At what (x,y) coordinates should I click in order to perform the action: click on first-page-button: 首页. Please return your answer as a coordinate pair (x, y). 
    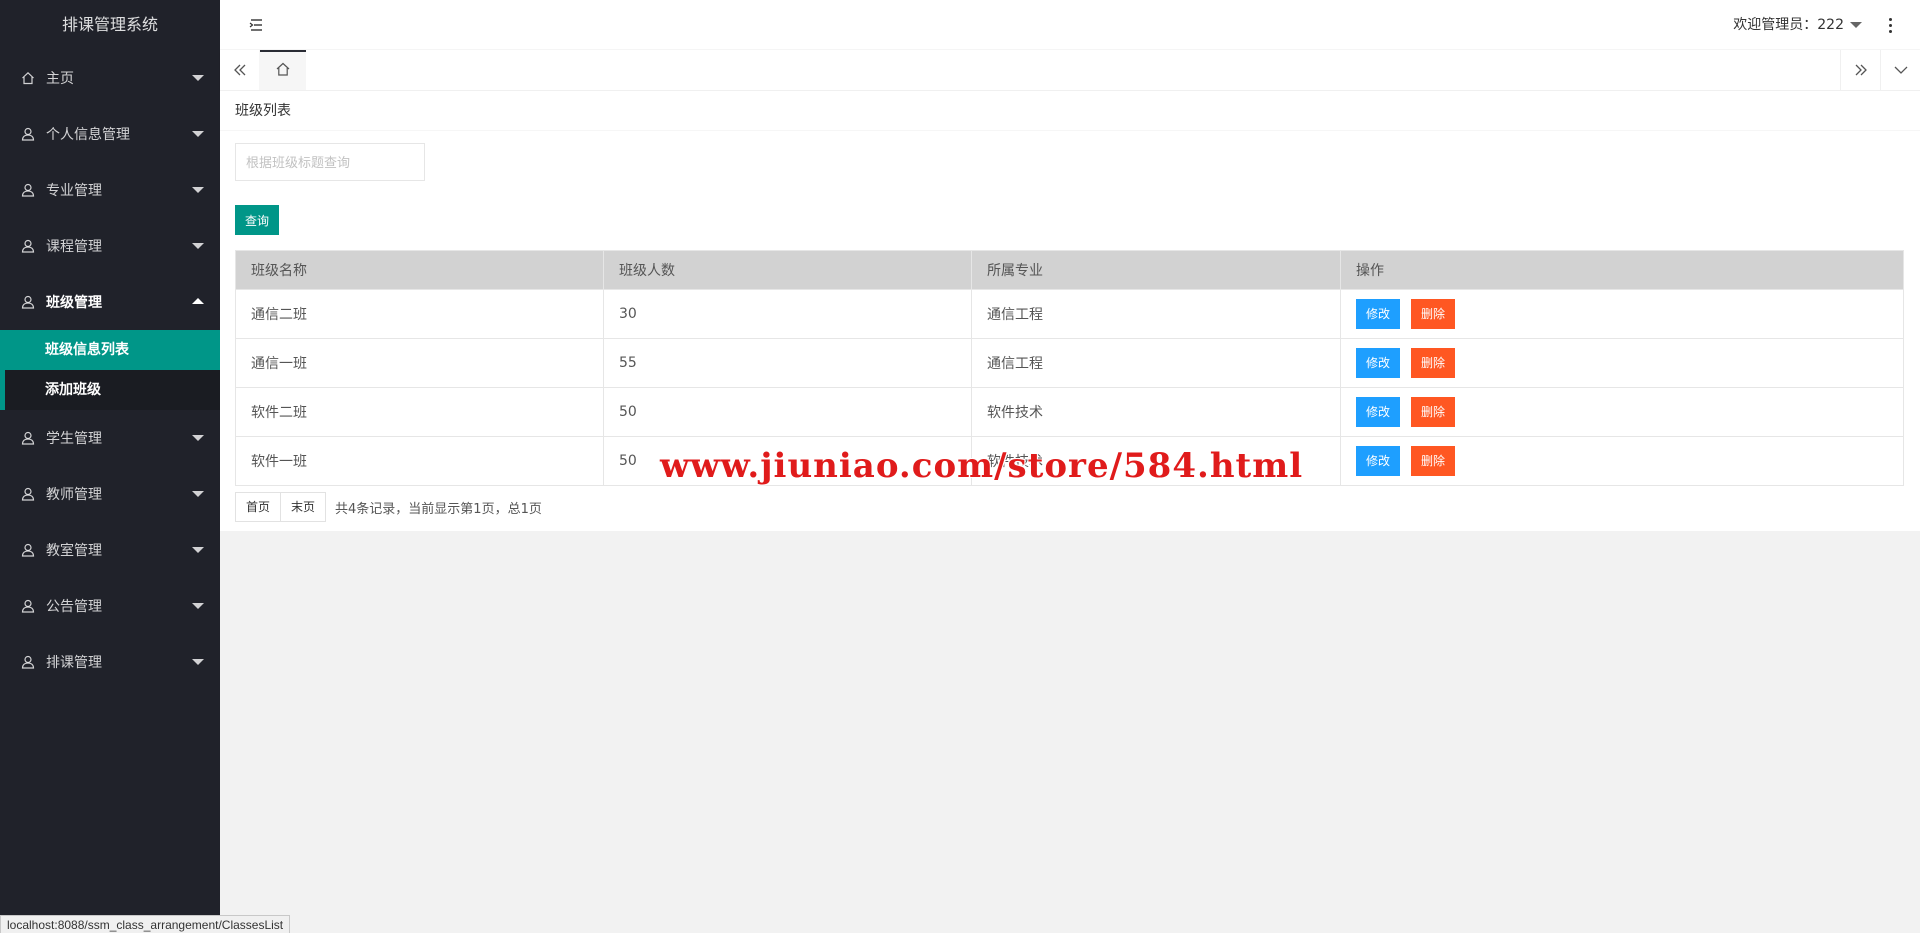
    Looking at the image, I should click on (258, 507).